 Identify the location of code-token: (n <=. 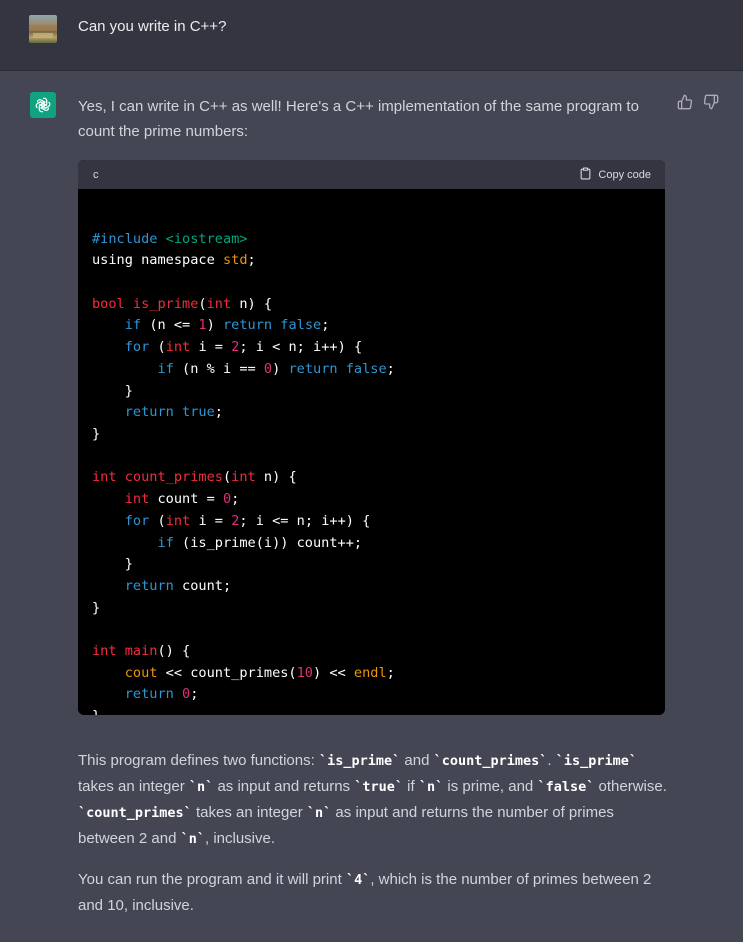
(174, 325).